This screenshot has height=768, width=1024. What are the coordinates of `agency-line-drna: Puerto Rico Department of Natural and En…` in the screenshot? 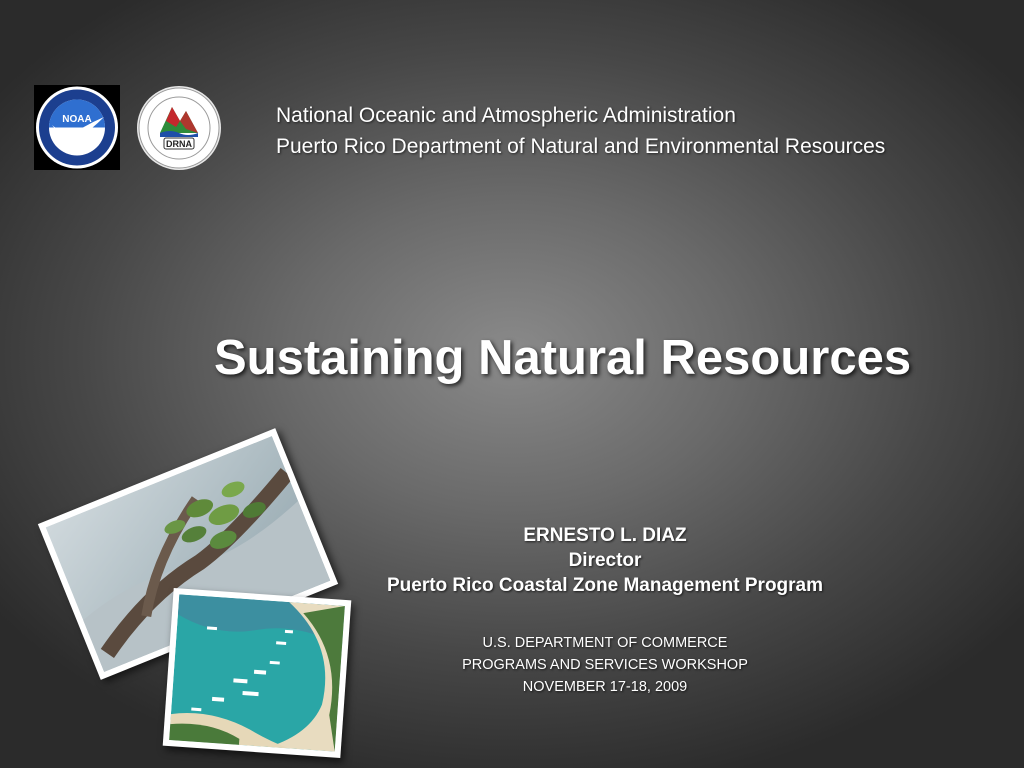 It's located at (581, 146).